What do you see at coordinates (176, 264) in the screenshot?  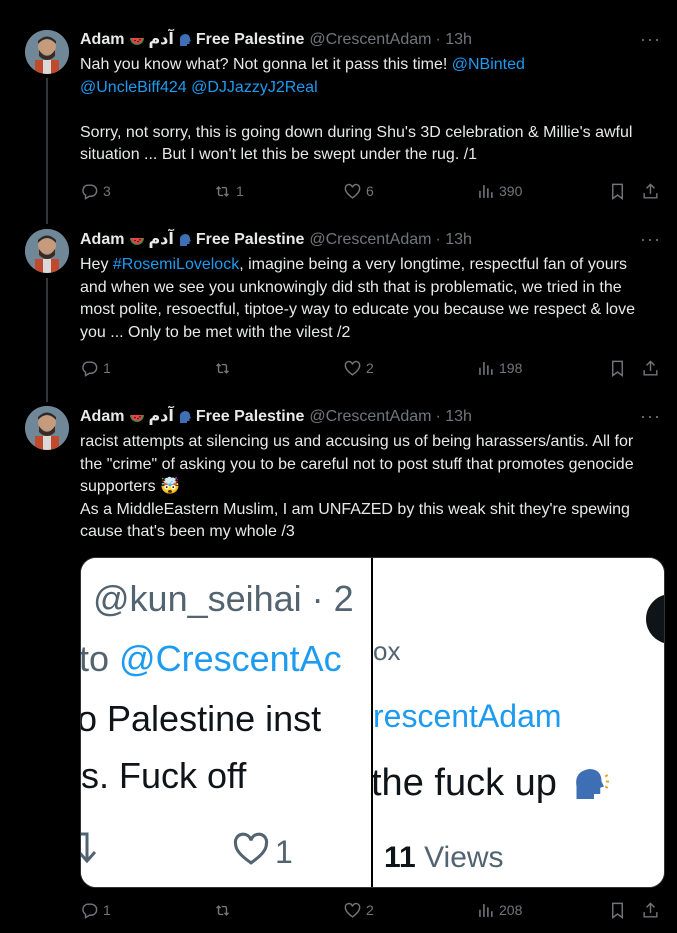 I see `hashtag-link: #RosemiLovelock` at bounding box center [176, 264].